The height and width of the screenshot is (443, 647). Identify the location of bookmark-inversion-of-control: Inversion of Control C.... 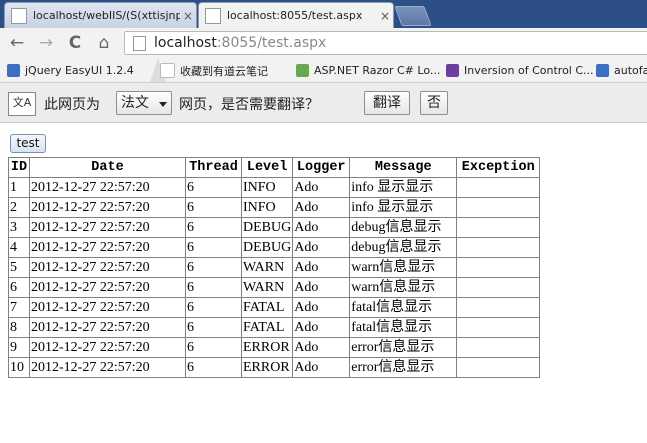
(520, 70).